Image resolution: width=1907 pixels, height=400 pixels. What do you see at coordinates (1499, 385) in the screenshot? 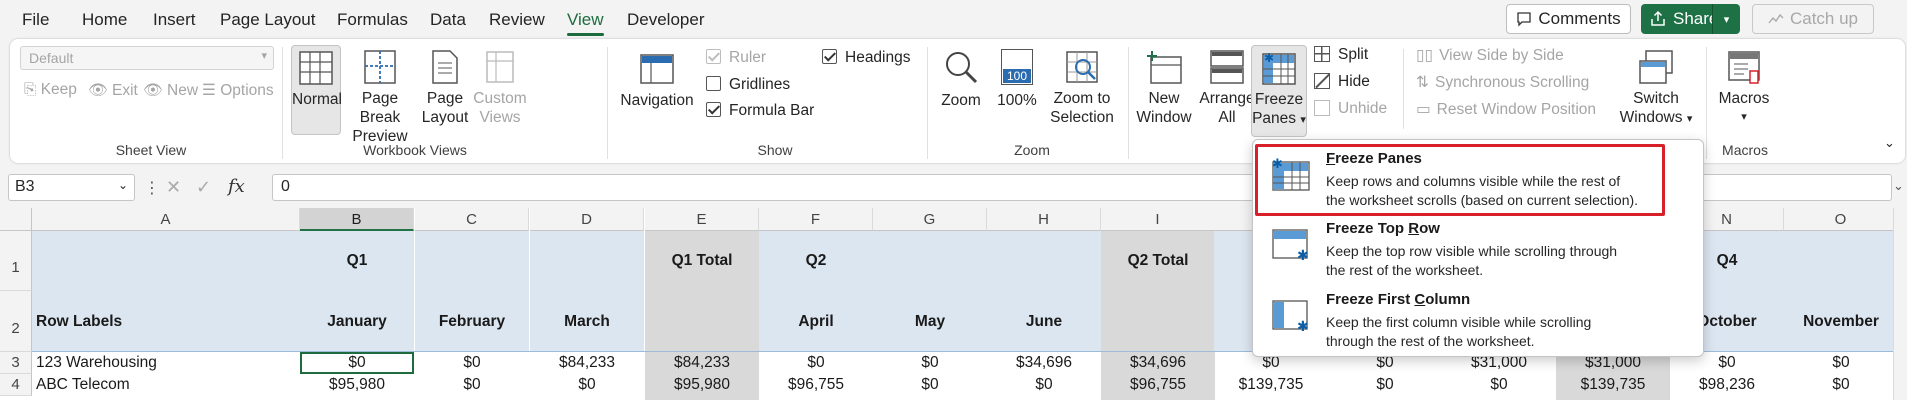
I see `value-cell-l4: $0` at bounding box center [1499, 385].